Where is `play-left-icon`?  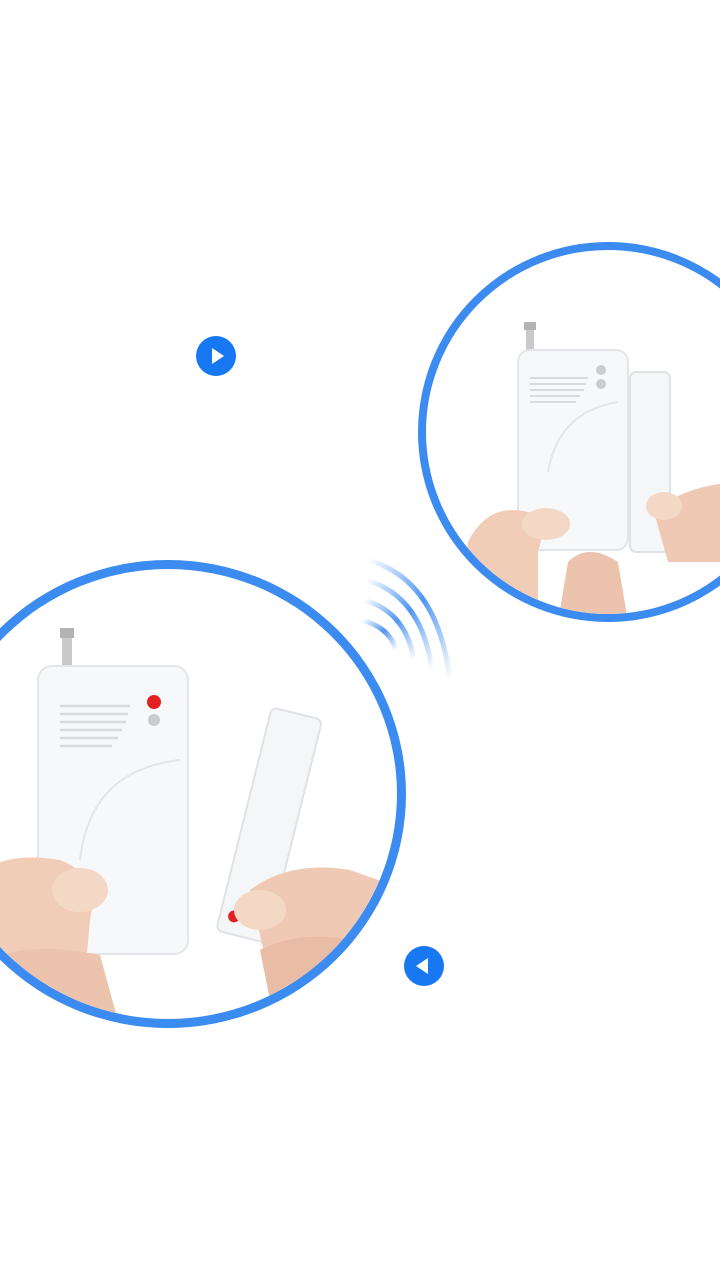 play-left-icon is located at coordinates (422, 966).